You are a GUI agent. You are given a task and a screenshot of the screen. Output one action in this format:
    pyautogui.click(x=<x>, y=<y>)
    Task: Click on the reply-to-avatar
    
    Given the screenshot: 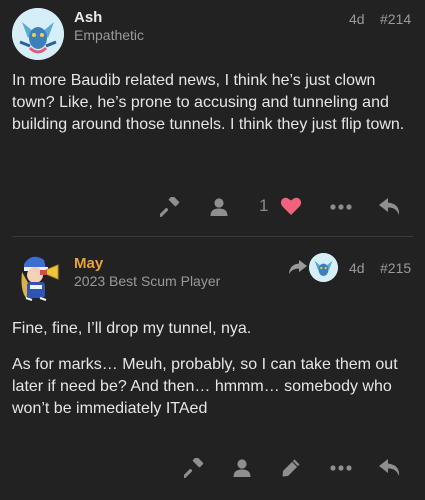 What is the action you would take?
    pyautogui.click(x=323, y=267)
    